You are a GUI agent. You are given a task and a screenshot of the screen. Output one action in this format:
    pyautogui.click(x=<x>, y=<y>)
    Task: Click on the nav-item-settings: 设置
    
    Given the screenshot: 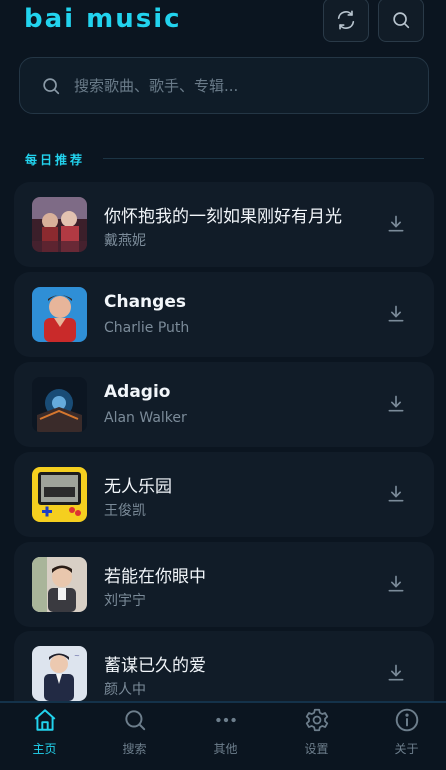 What is the action you would take?
    pyautogui.click(x=316, y=737)
    